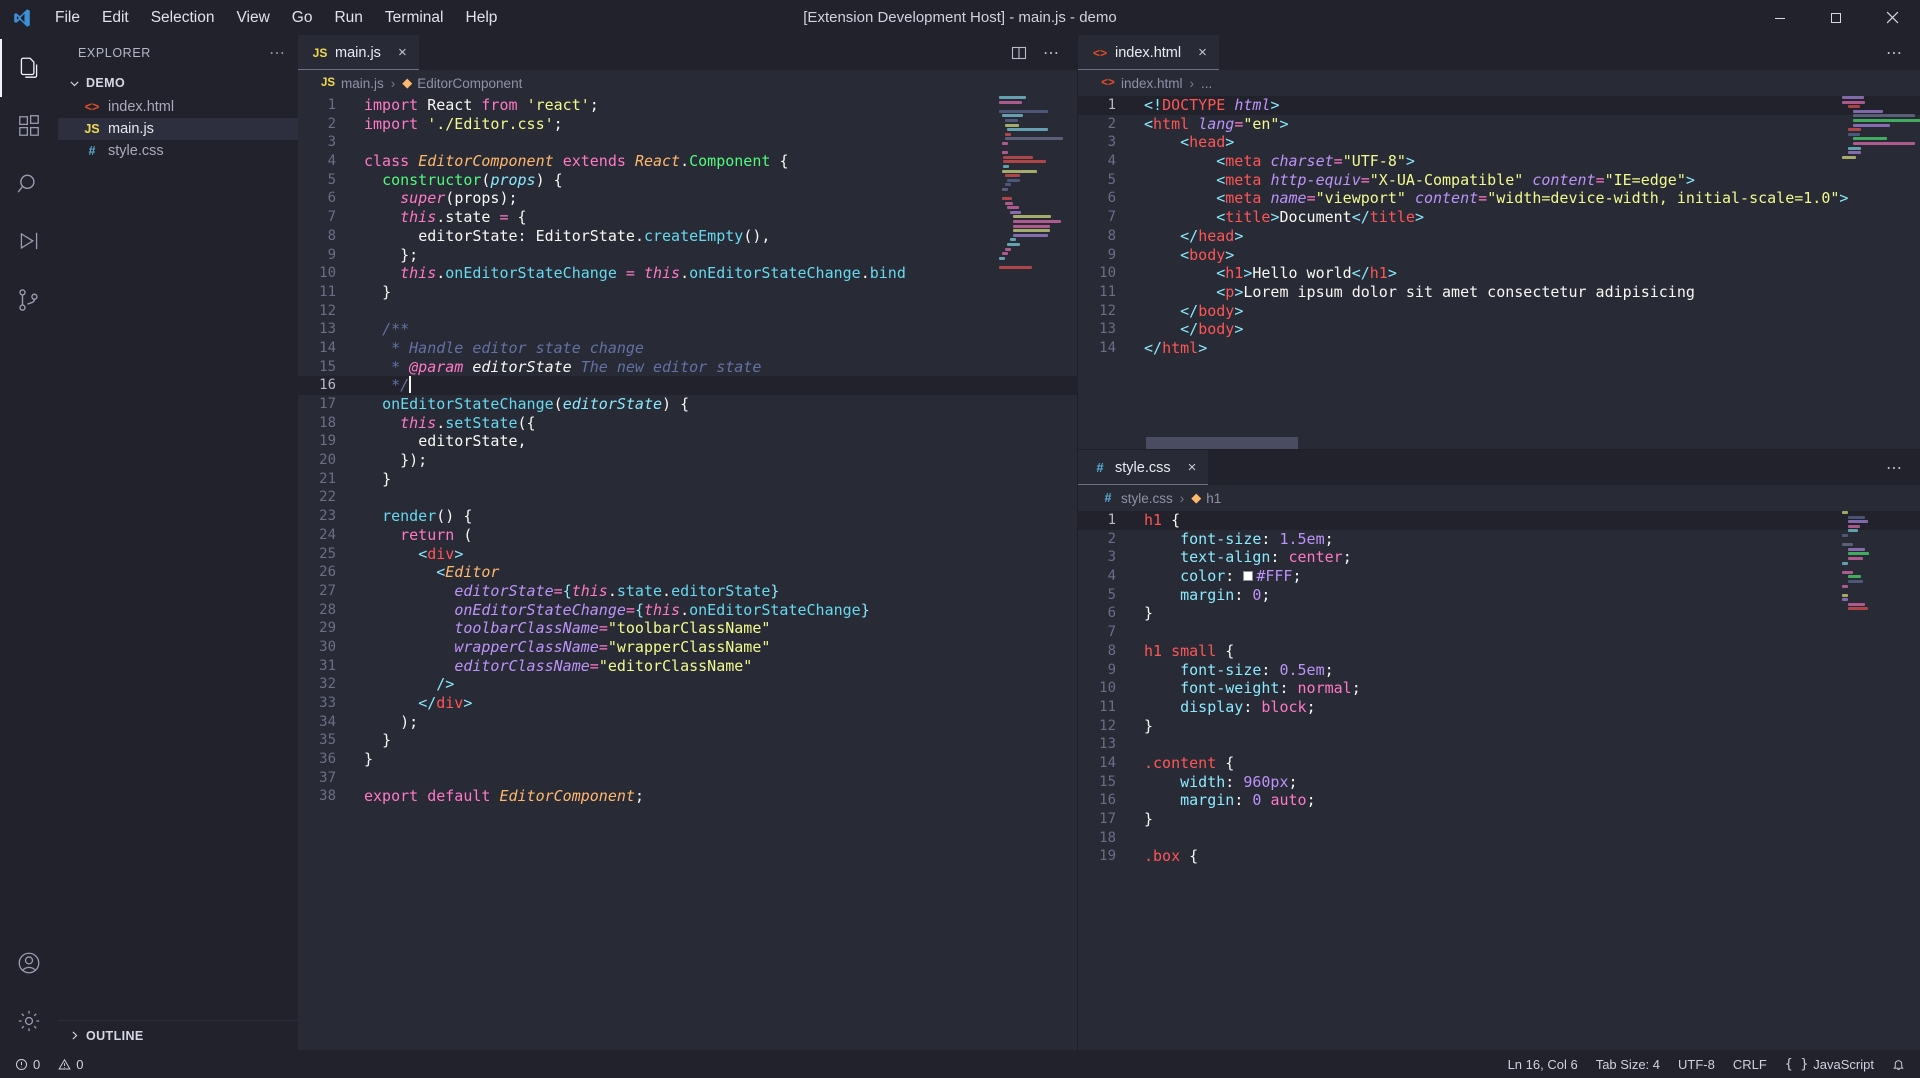 This screenshot has width=1920, height=1078. What do you see at coordinates (1239, 781) in the screenshot?
I see `line-text: width: 960px;` at bounding box center [1239, 781].